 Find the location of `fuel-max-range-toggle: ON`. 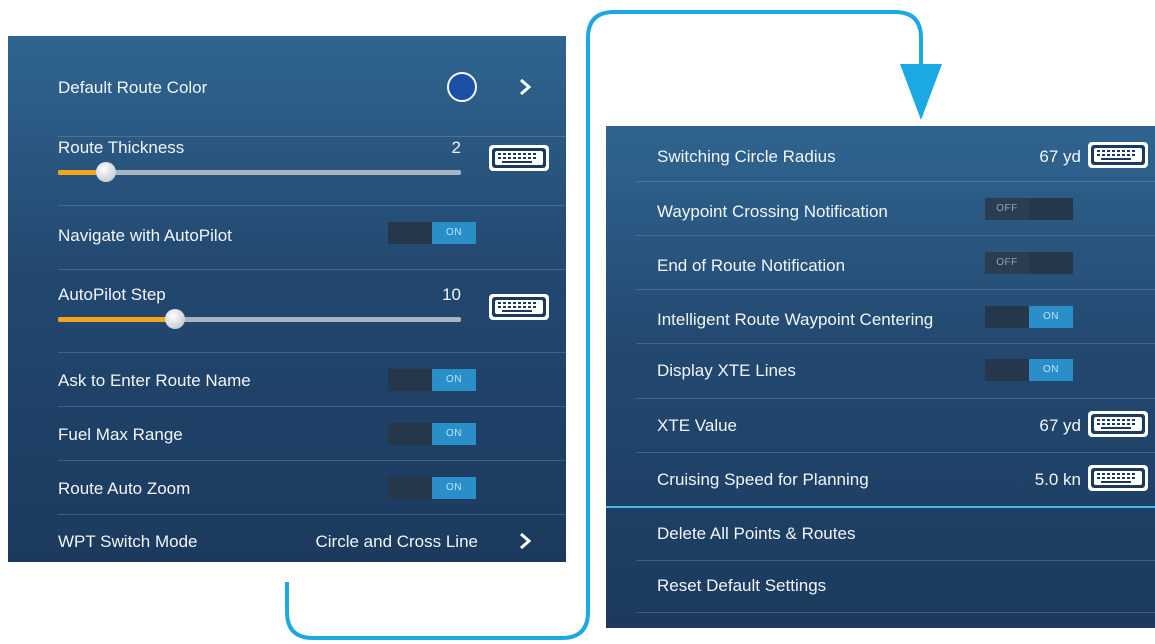

fuel-max-range-toggle: ON is located at coordinates (432, 434).